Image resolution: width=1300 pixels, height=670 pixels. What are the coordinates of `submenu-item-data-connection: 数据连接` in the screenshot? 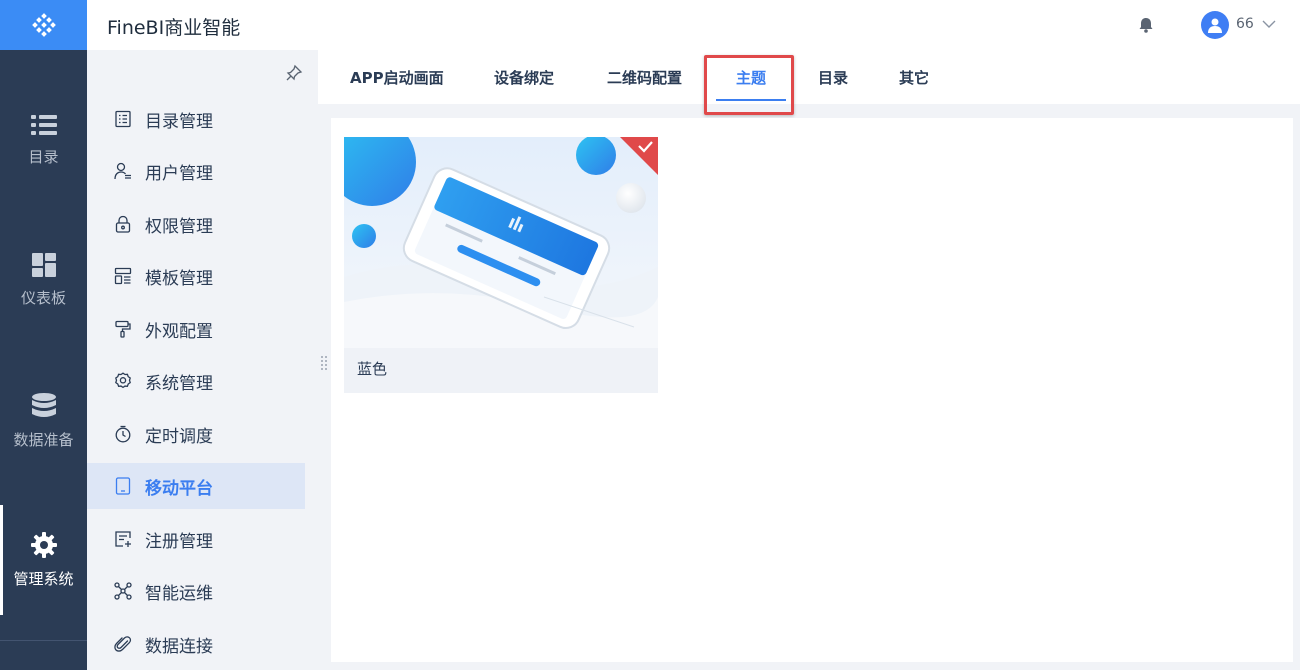 It's located at (196, 644).